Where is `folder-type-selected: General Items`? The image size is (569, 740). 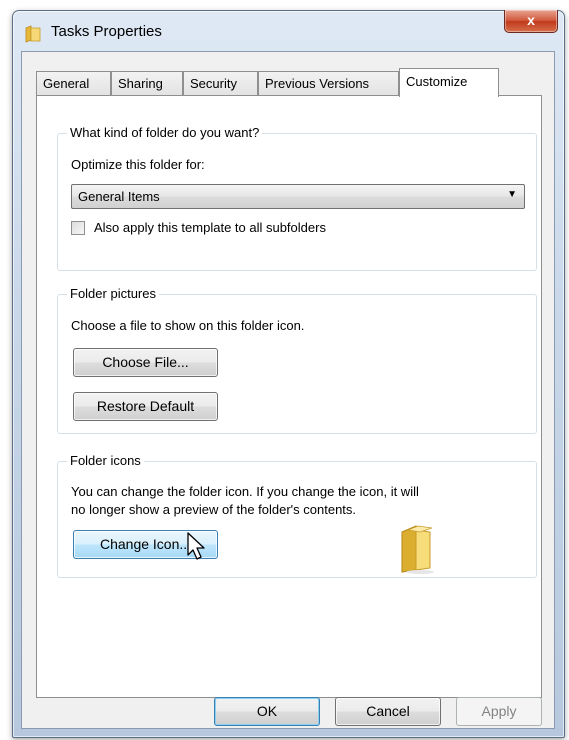
folder-type-selected: General Items is located at coordinates (119, 196).